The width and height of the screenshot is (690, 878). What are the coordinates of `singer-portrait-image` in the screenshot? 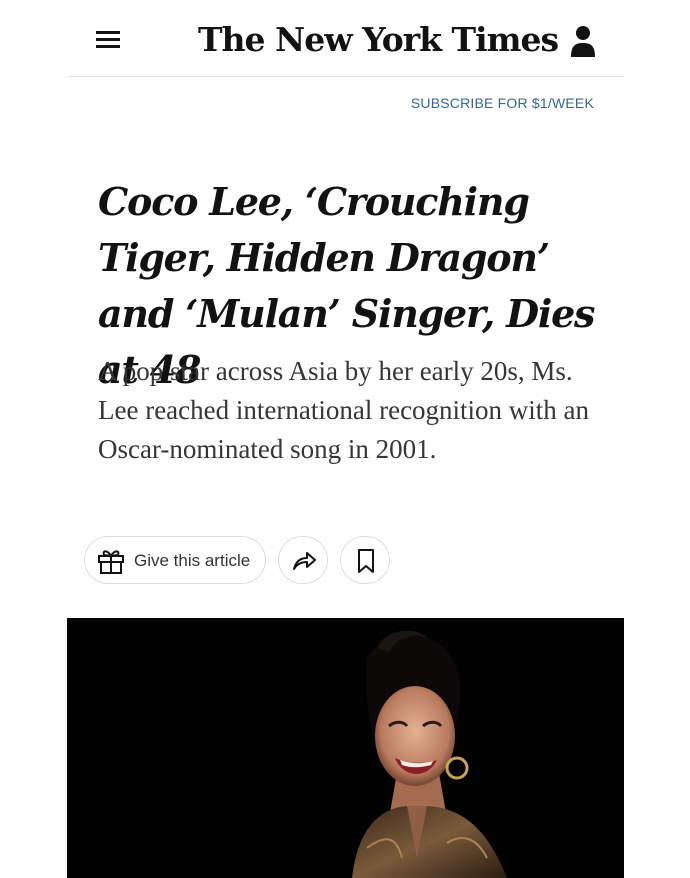 It's located at (429, 754).